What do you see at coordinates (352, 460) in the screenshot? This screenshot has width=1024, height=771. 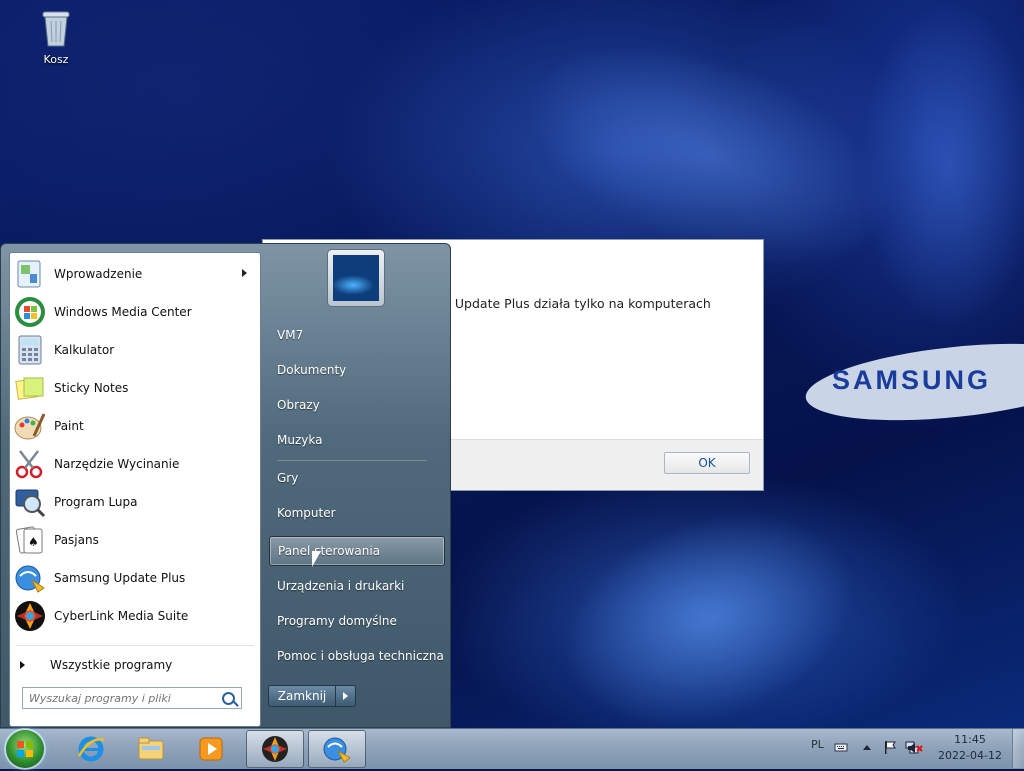 I see `right-pane-separator` at bounding box center [352, 460].